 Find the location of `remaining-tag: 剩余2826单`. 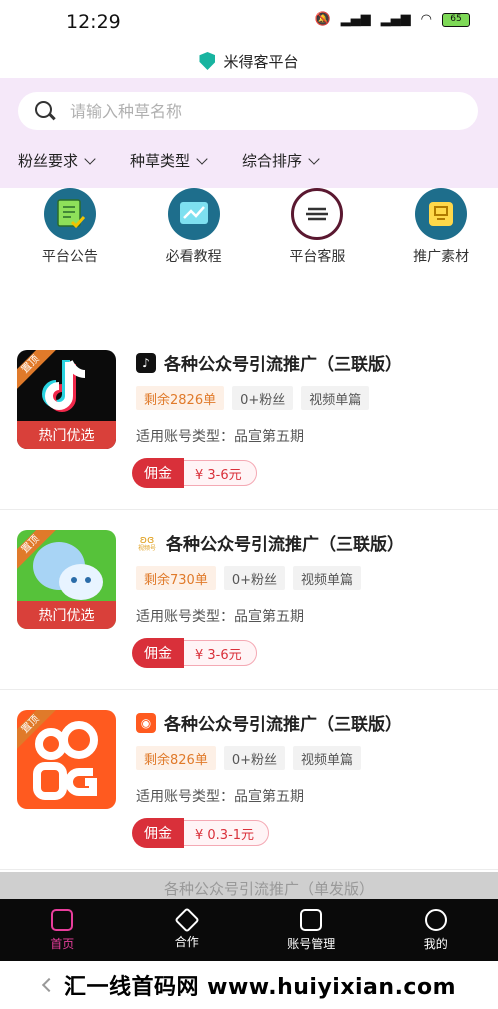

remaining-tag: 剩余2826单 is located at coordinates (180, 398).